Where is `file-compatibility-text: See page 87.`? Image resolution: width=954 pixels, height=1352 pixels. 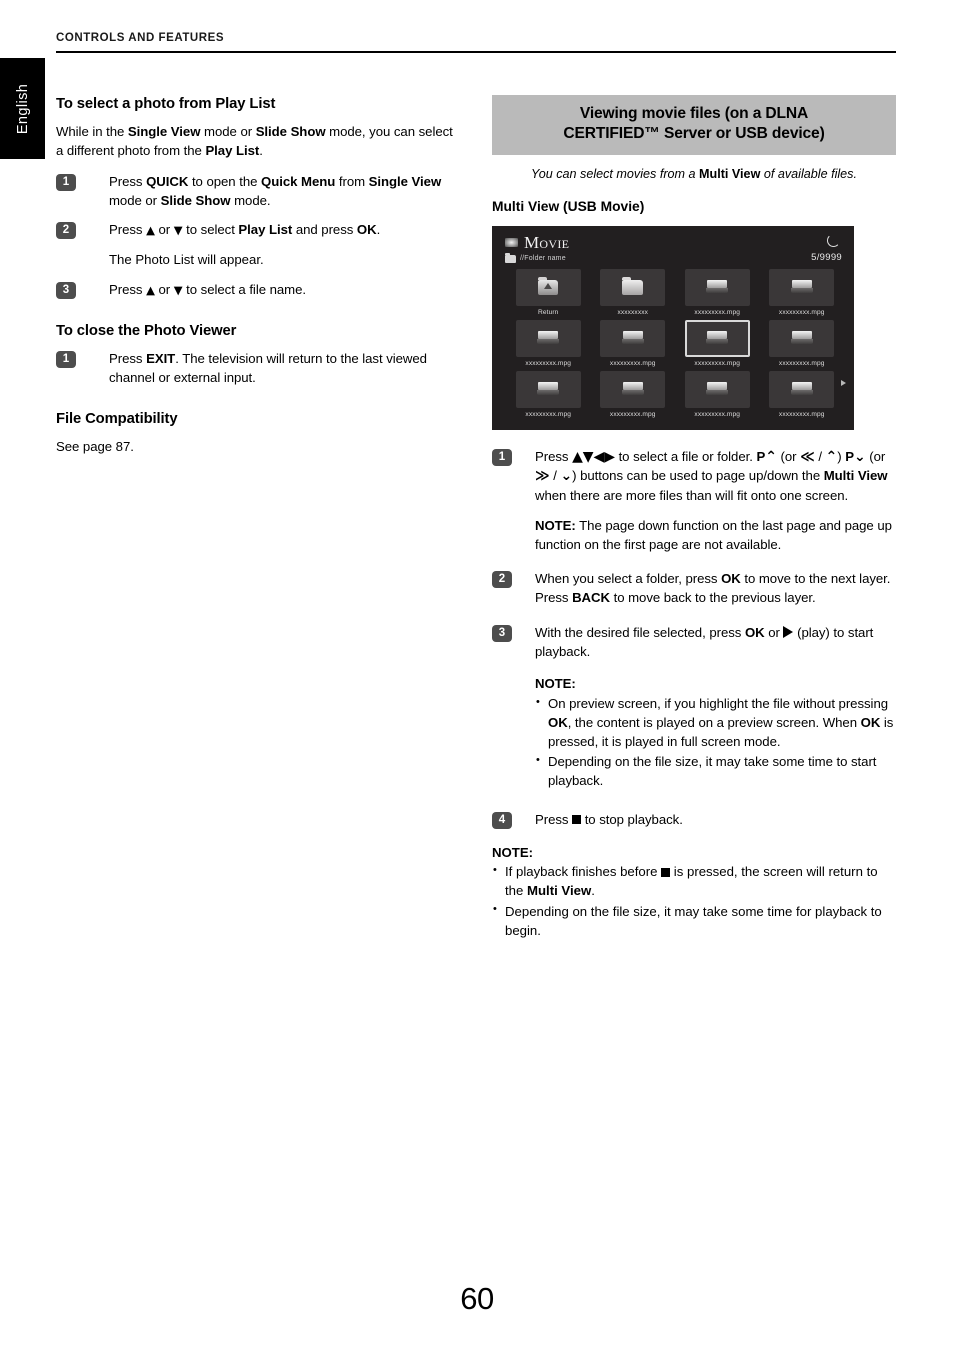 file-compatibility-text: See page 87. is located at coordinates (95, 447).